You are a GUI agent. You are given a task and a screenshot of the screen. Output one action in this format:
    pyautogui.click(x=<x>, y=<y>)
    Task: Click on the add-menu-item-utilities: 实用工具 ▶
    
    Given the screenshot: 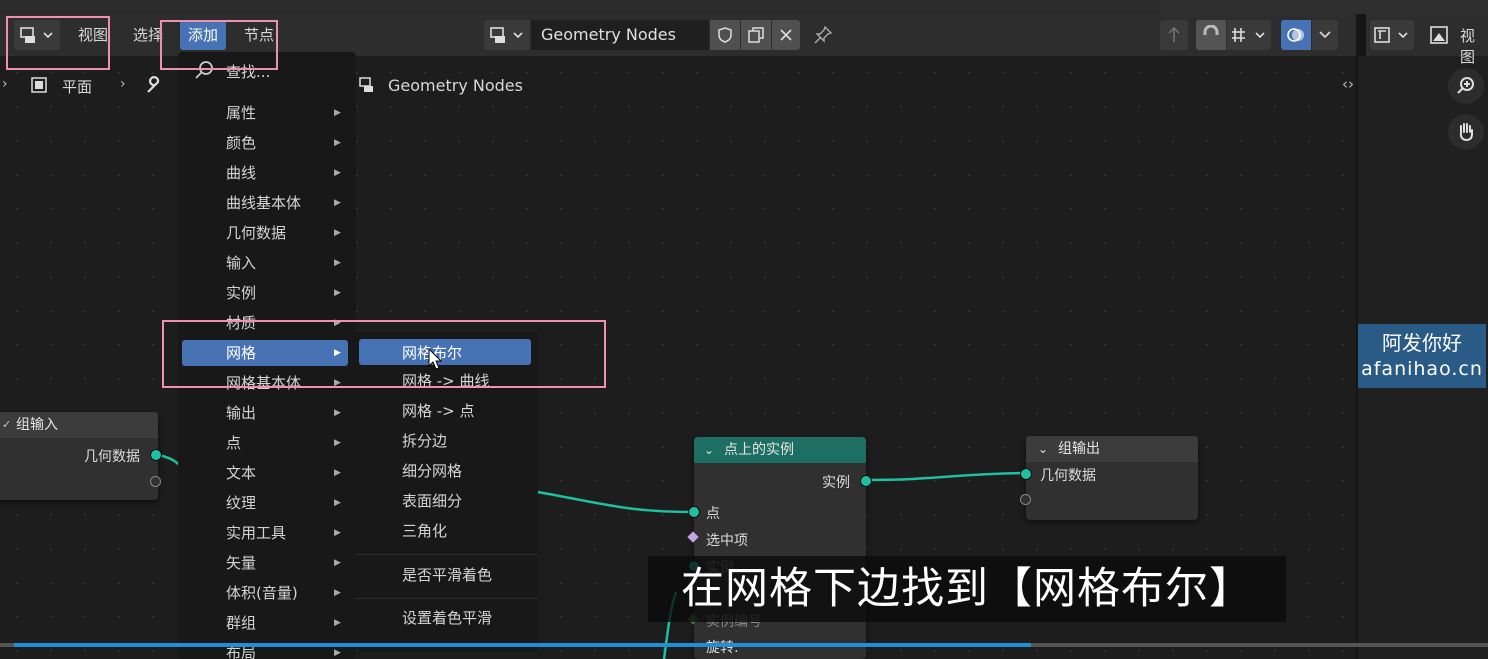 What is the action you would take?
    pyautogui.click(x=267, y=533)
    